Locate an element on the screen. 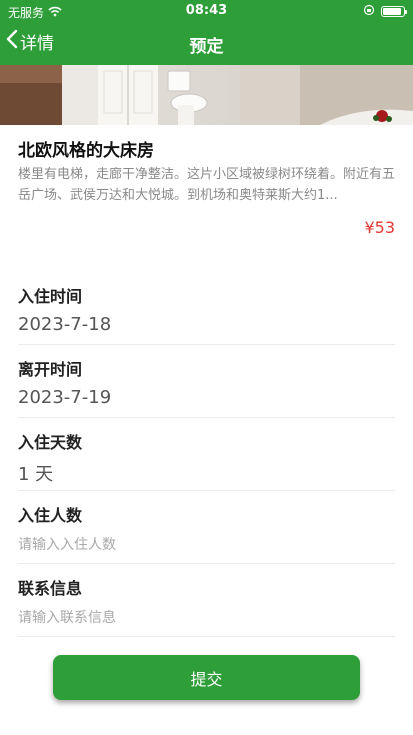  guests-field: 入住人数 is located at coordinates (206, 527).